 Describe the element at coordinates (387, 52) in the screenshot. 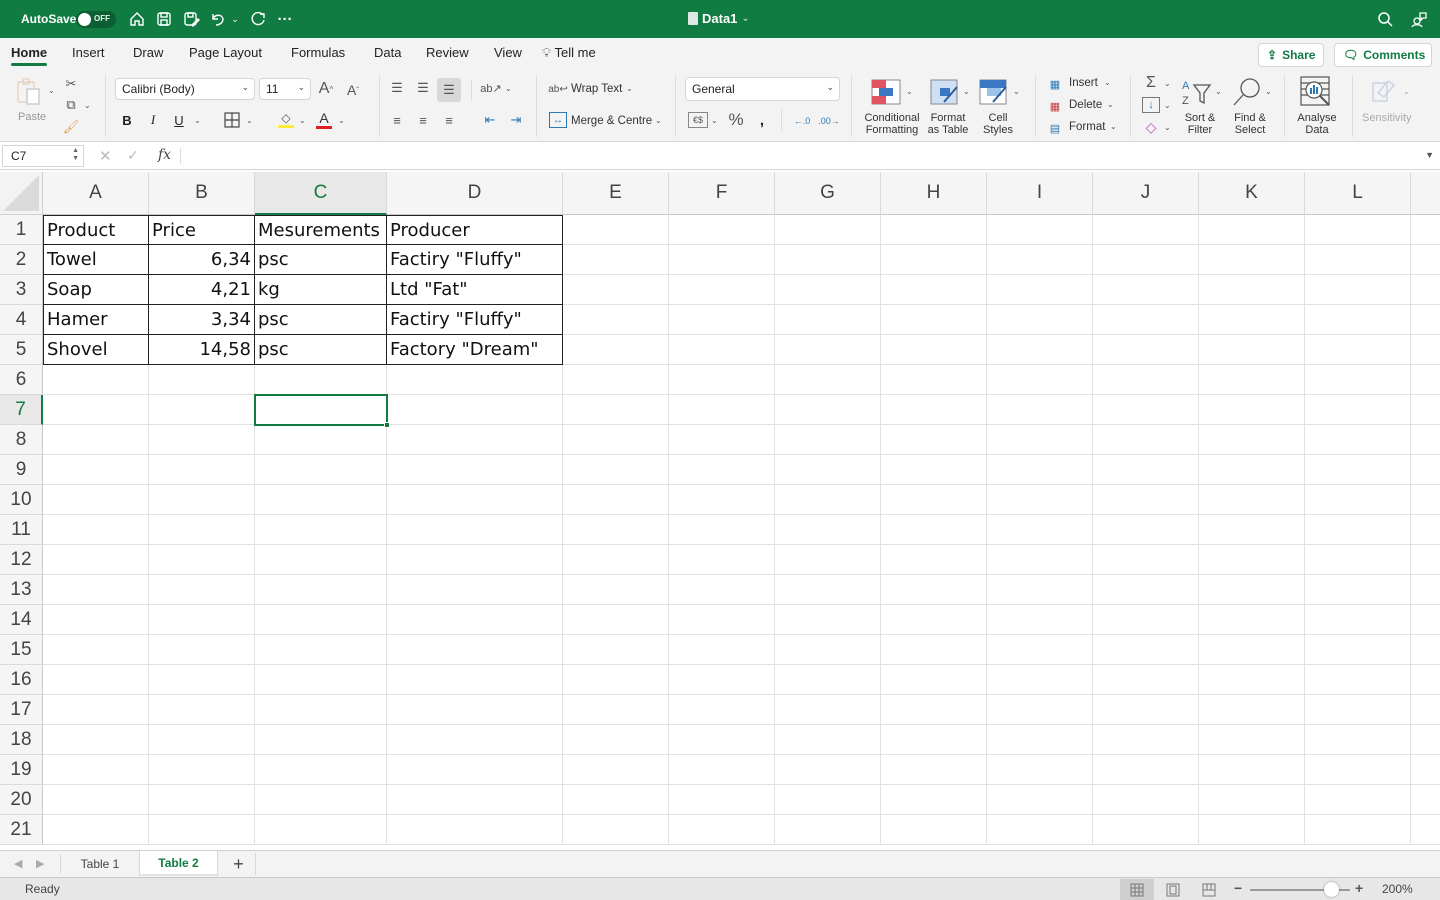

I see `tab-data: Data` at that location.